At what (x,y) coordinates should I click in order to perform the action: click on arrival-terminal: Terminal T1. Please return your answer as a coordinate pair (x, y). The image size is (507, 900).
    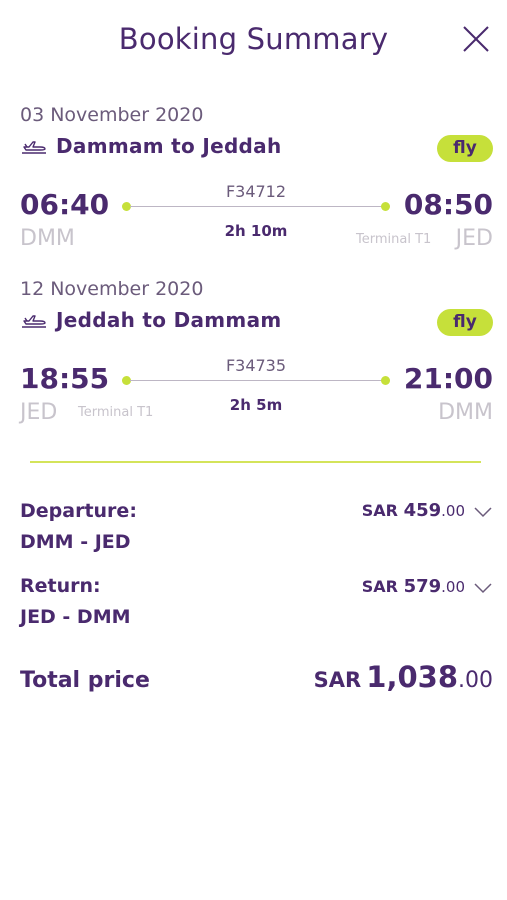
    Looking at the image, I should click on (394, 239).